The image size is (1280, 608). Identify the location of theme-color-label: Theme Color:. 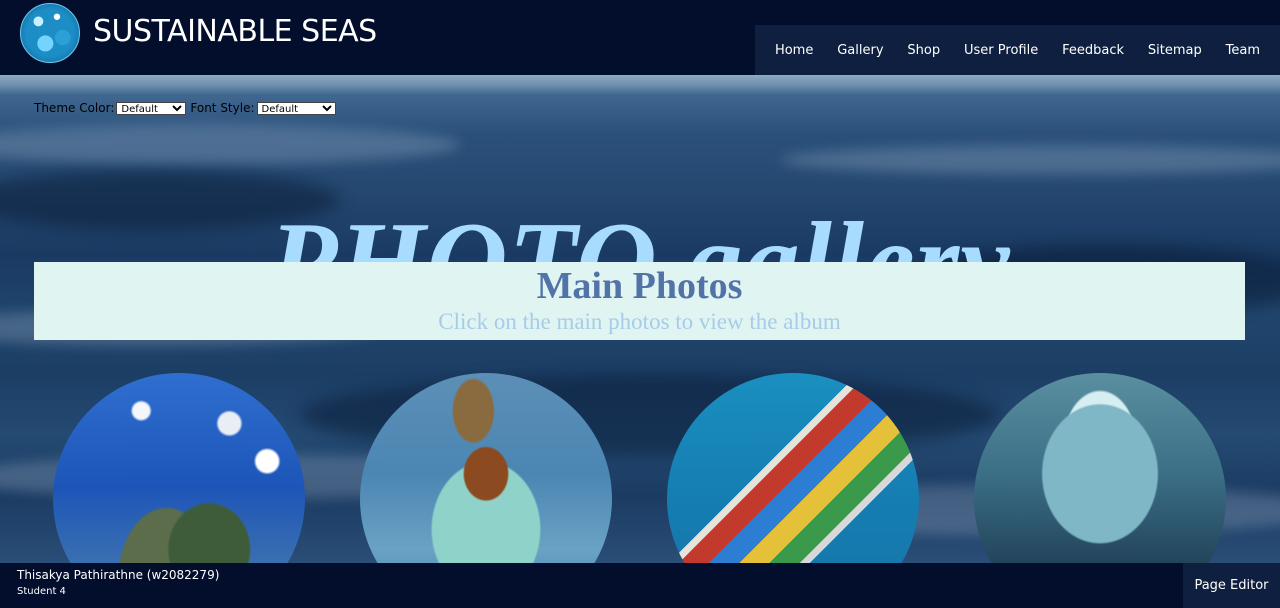
(74, 108).